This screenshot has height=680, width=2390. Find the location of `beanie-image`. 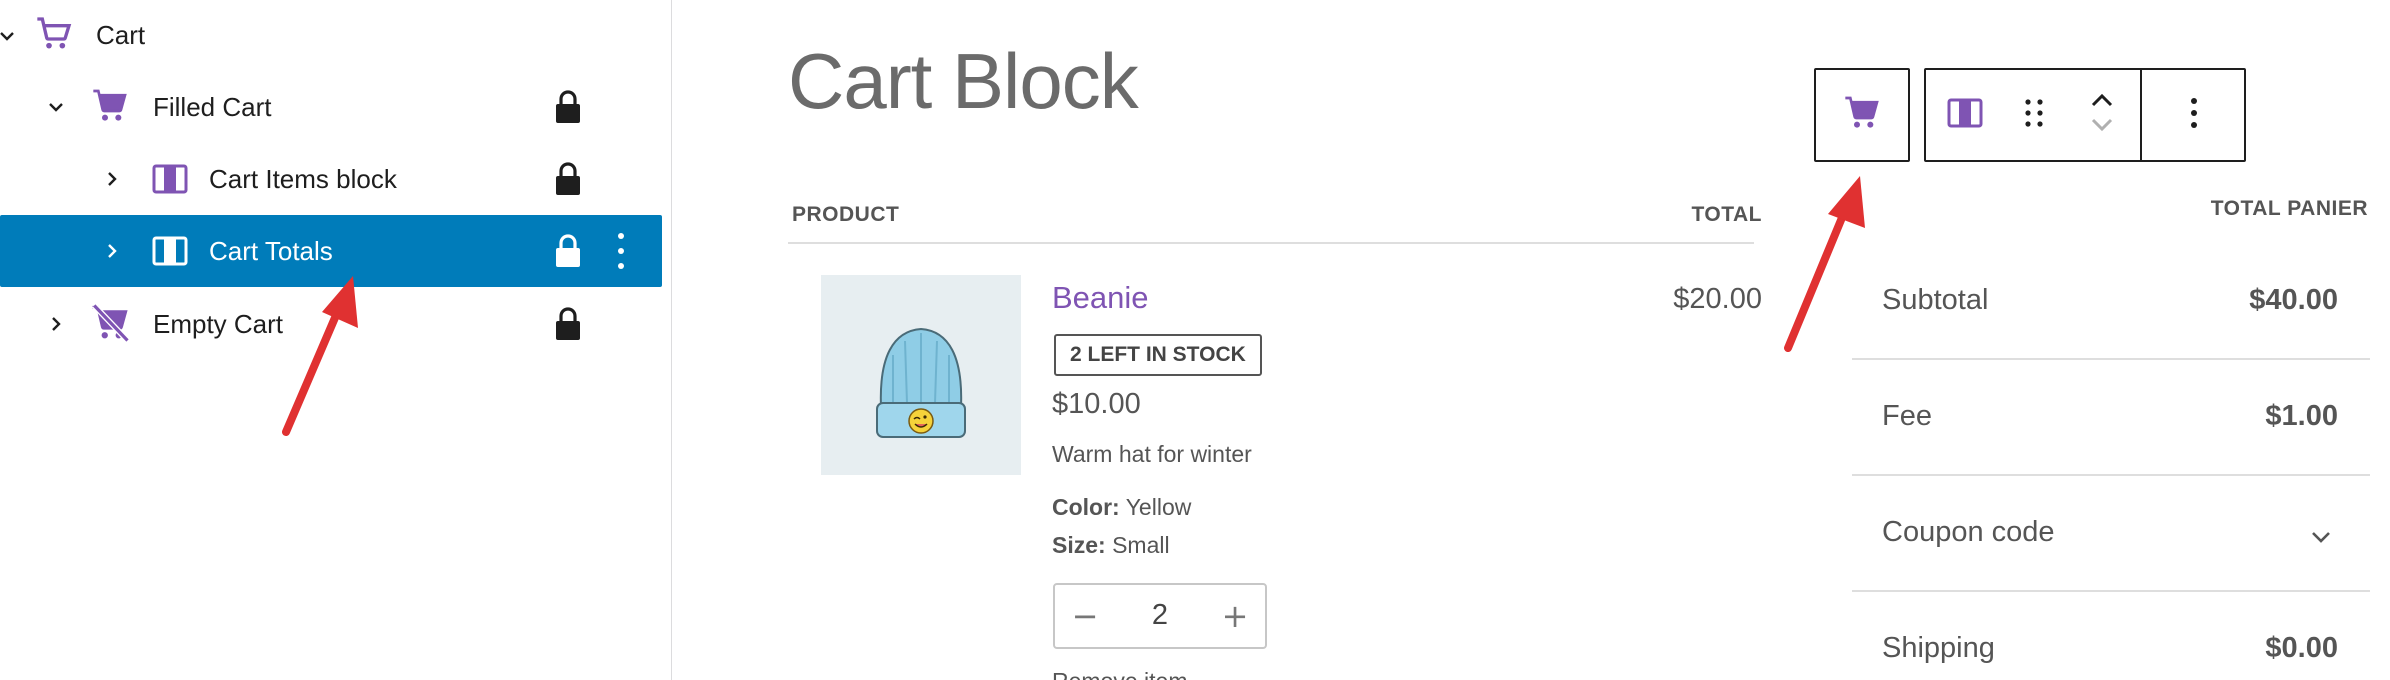

beanie-image is located at coordinates (921, 382).